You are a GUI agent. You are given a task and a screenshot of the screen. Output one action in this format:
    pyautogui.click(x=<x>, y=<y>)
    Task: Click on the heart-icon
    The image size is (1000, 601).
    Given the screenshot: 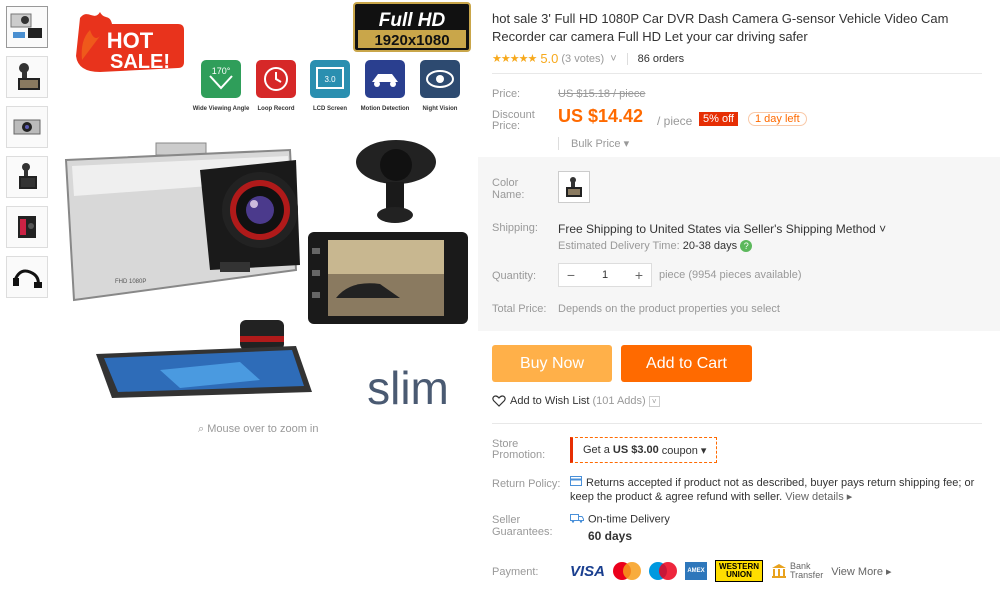 What is the action you would take?
    pyautogui.click(x=499, y=401)
    